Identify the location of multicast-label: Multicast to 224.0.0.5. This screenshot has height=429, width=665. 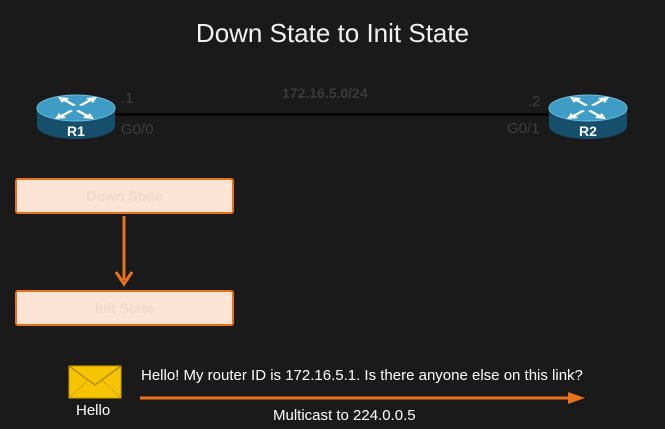
(344, 415).